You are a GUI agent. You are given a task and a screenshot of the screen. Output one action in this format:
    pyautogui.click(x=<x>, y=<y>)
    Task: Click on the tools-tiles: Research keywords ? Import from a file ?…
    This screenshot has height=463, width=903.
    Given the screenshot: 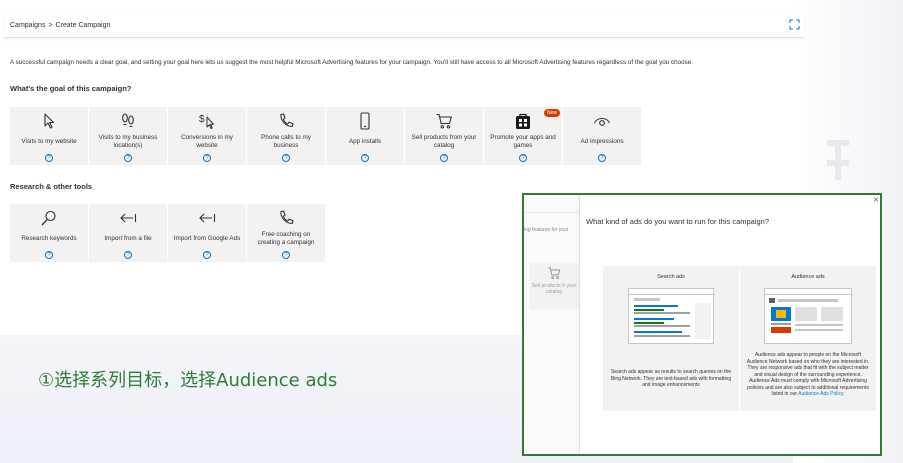 What is the action you would take?
    pyautogui.click(x=167, y=233)
    